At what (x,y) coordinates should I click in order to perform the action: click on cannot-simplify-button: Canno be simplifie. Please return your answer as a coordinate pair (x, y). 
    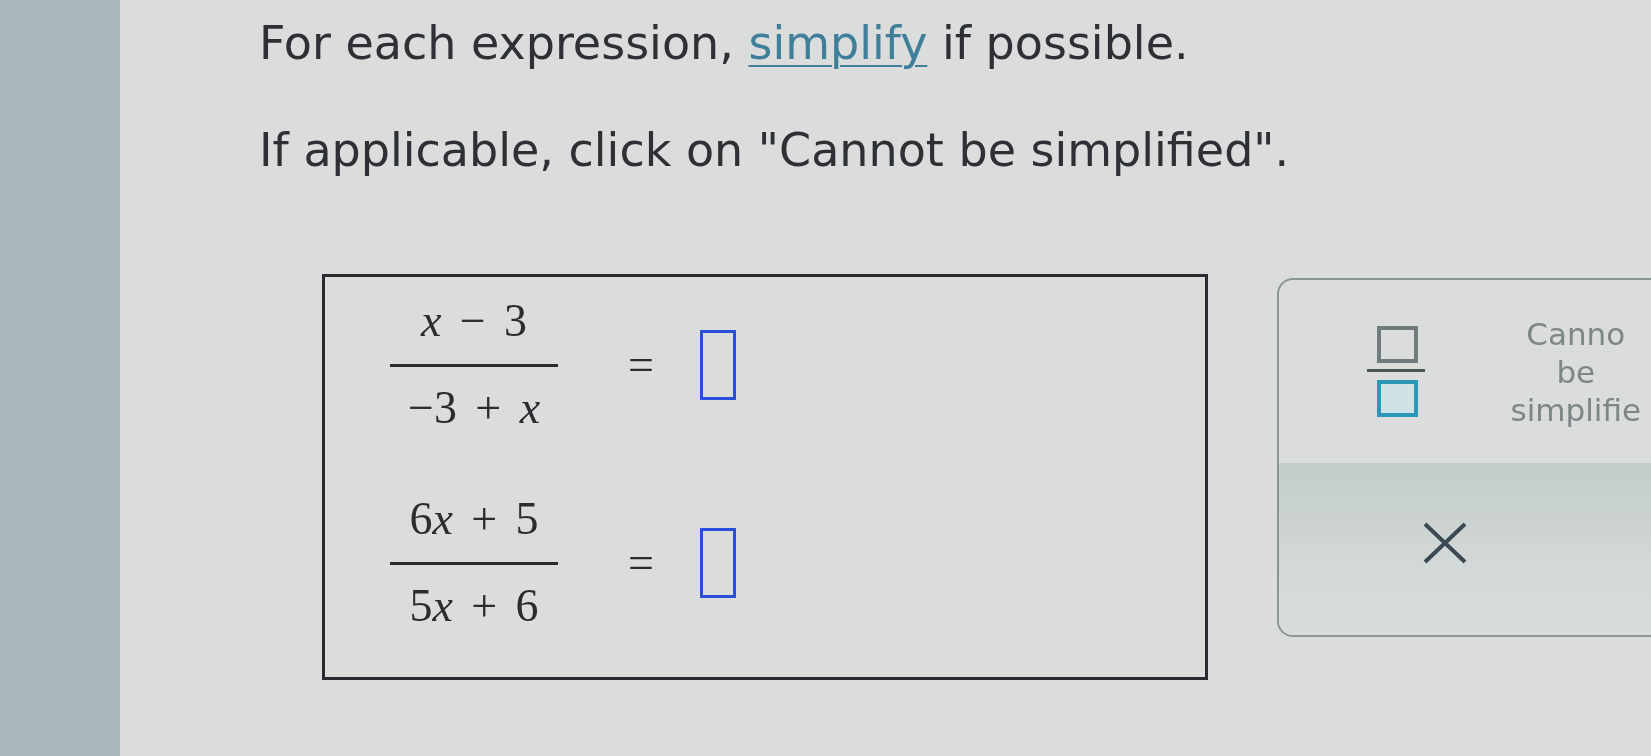
    Looking at the image, I should click on (1575, 371).